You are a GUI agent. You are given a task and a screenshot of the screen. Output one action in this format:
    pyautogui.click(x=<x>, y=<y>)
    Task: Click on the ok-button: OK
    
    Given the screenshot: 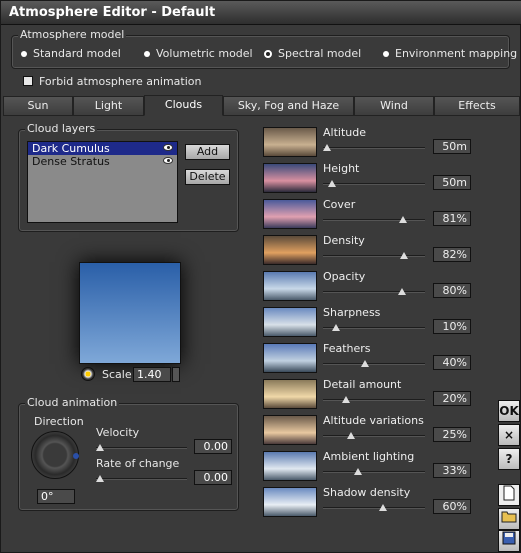 What is the action you would take?
    pyautogui.click(x=509, y=411)
    